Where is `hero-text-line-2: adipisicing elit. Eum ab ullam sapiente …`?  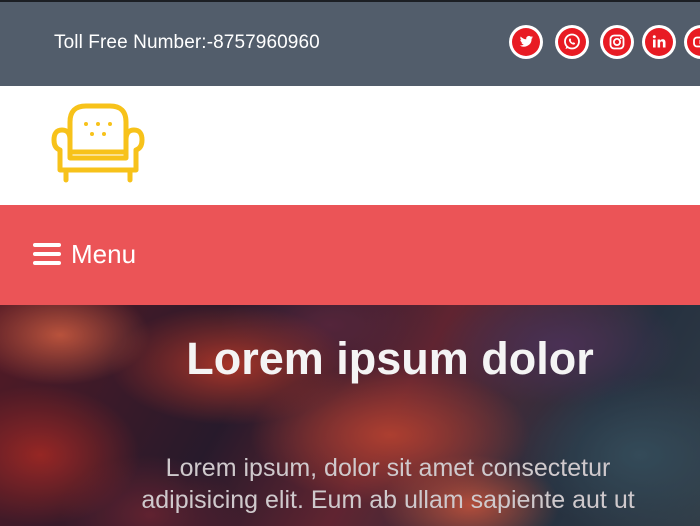
hero-text-line-2: adipisicing elit. Eum ab ullam sapiente … is located at coordinates (388, 500).